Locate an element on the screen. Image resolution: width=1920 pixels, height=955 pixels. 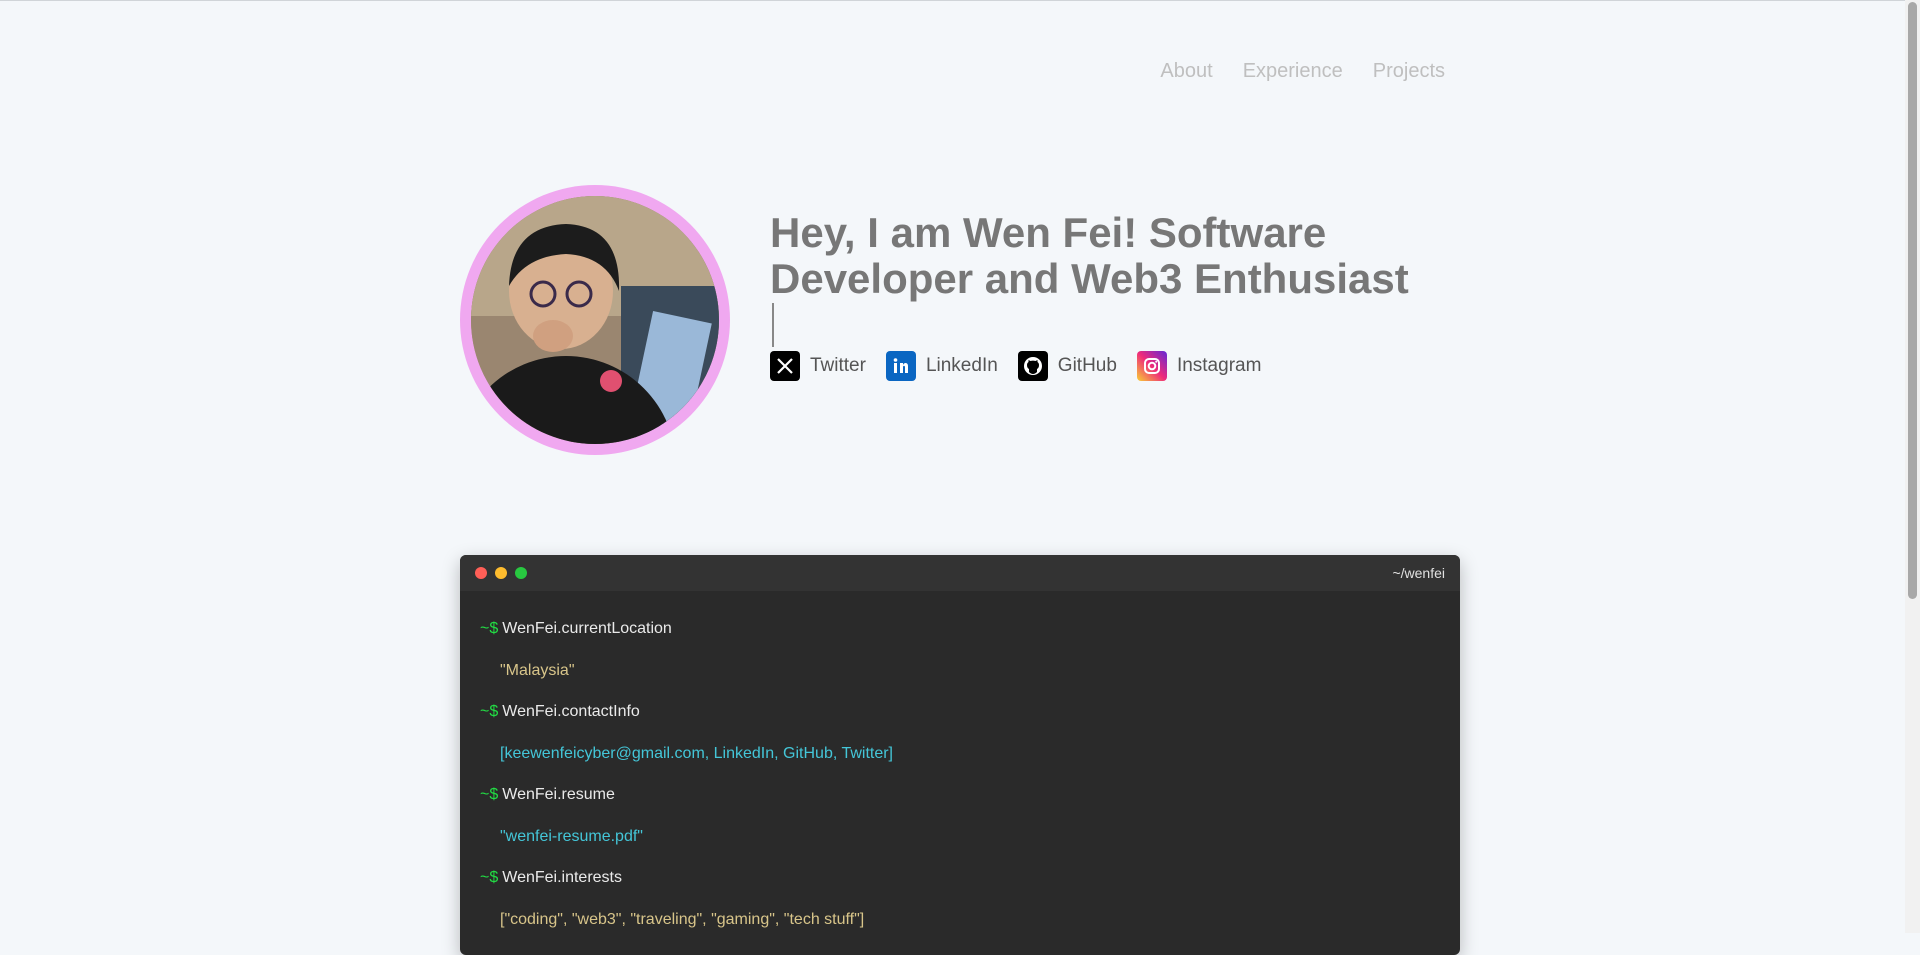
social-github: GitHub is located at coordinates (1067, 366).